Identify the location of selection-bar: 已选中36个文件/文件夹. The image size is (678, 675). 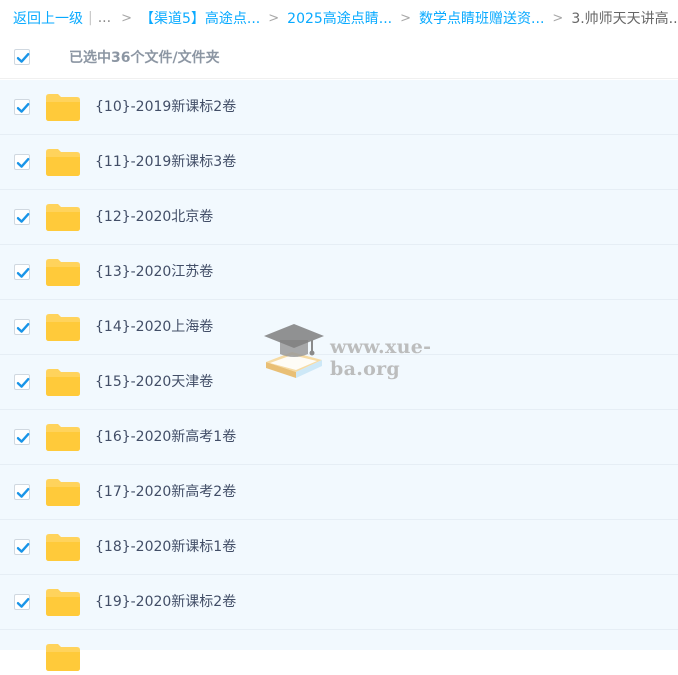
(339, 57).